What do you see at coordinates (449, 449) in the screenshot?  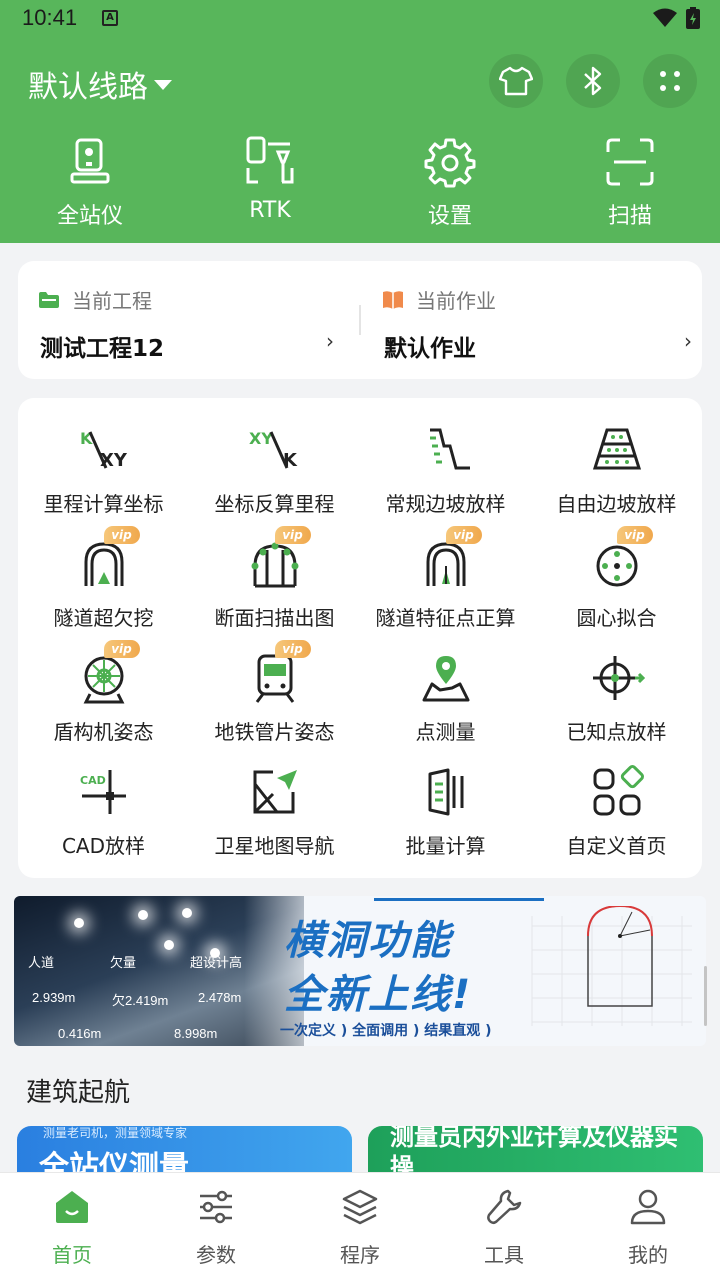 I see `slope-icon` at bounding box center [449, 449].